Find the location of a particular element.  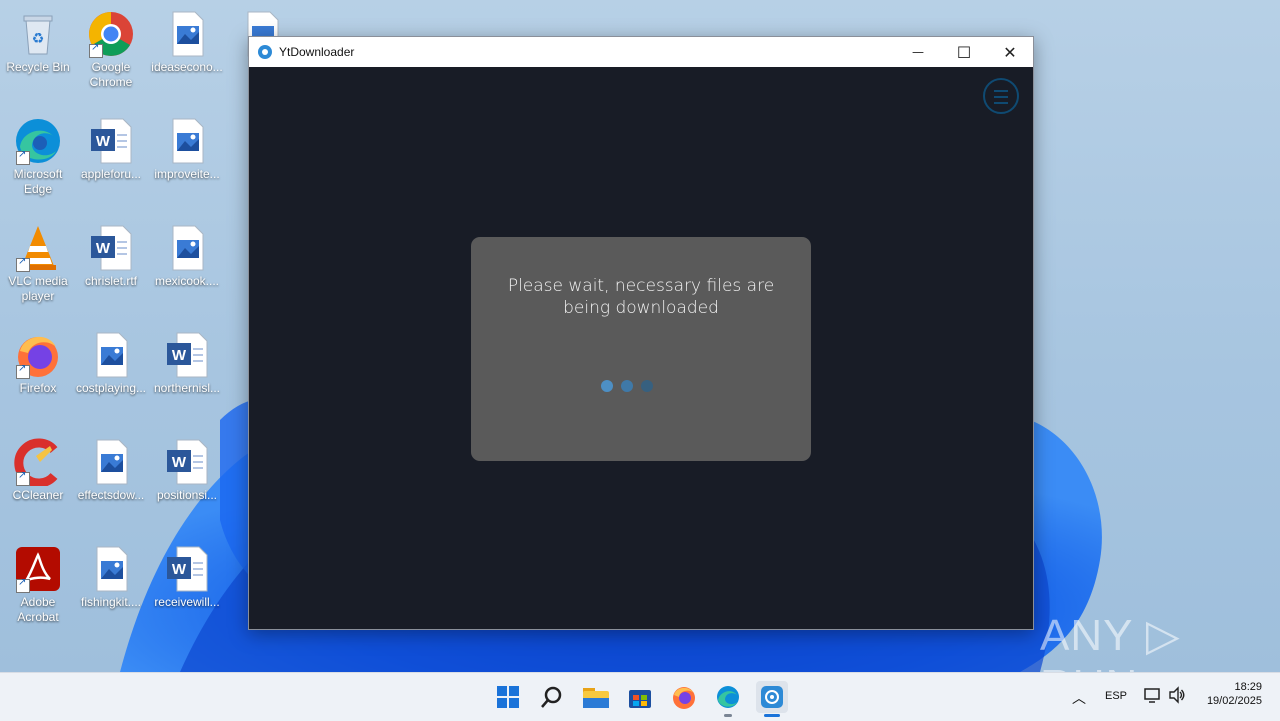

clock-time: 18:29 is located at coordinates (1248, 687).